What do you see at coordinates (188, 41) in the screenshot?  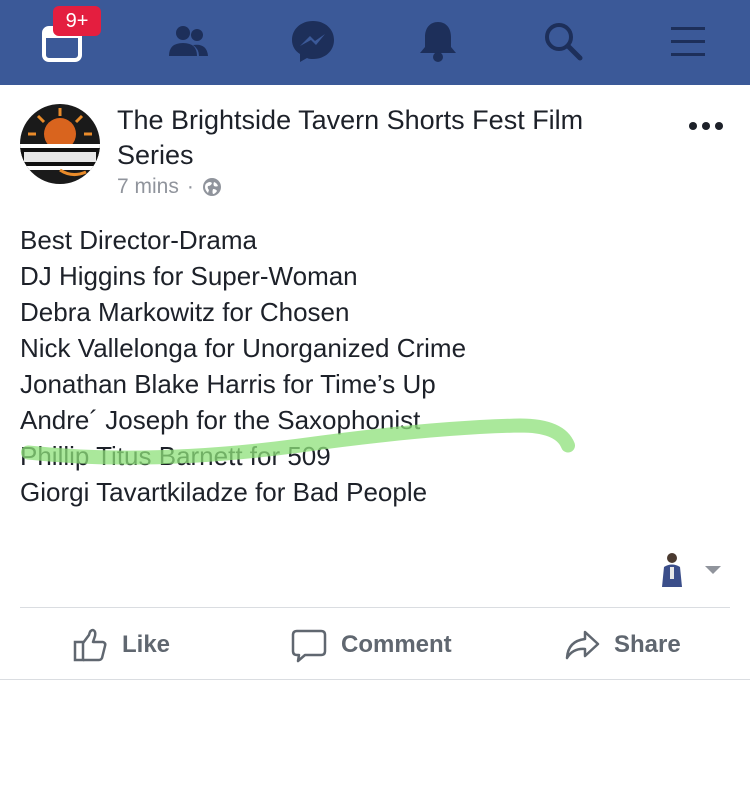 I see `friends-icon` at bounding box center [188, 41].